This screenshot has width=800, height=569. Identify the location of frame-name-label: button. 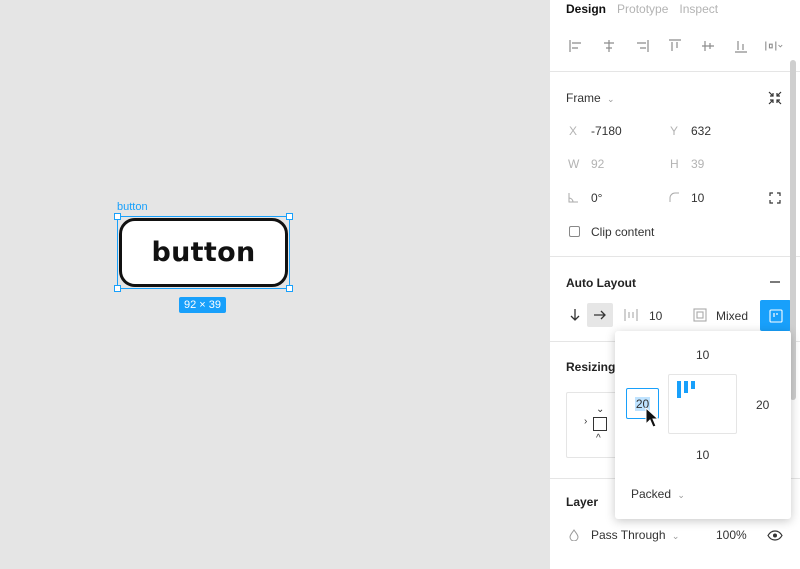
(132, 207).